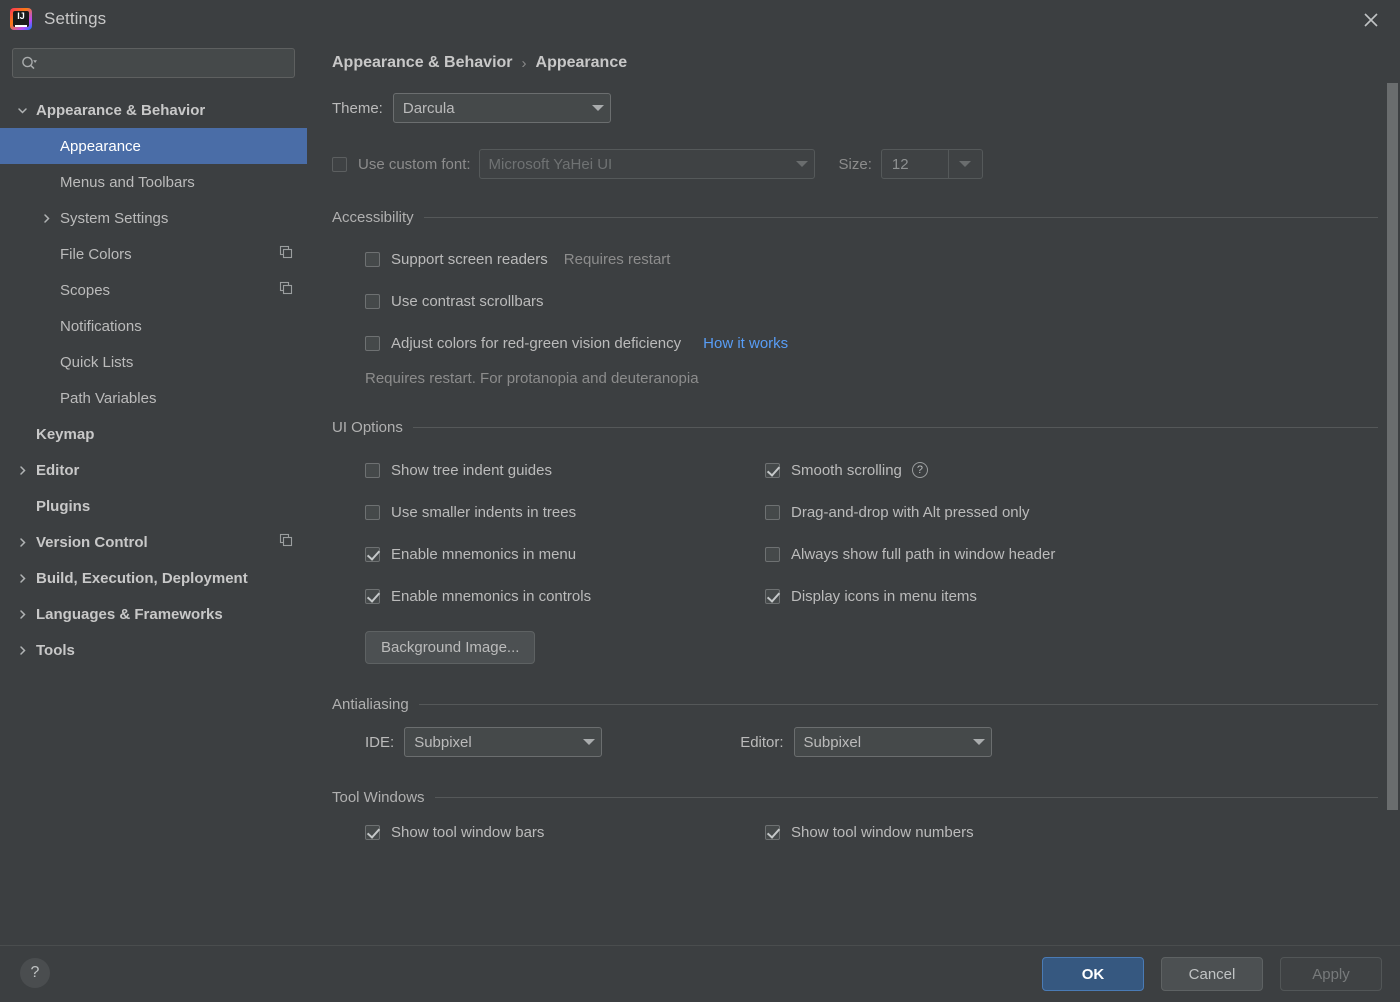  I want to click on show-tool-window-numbers-label: Show tool window numbers, so click(882, 832).